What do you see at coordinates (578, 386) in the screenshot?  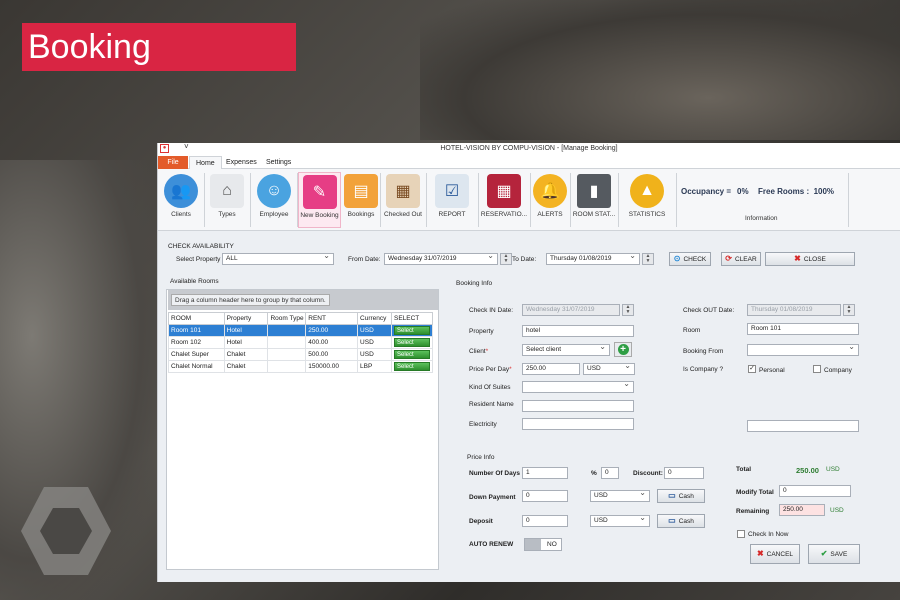 I see `kind-of-suites-select` at bounding box center [578, 386].